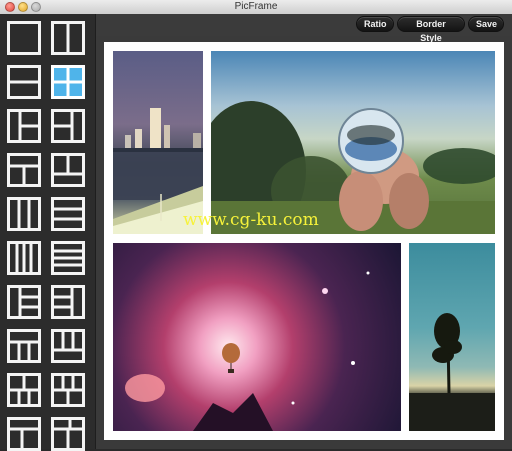  Describe the element at coordinates (68, 342) in the screenshot. I see `layout-template-16-icon` at that location.